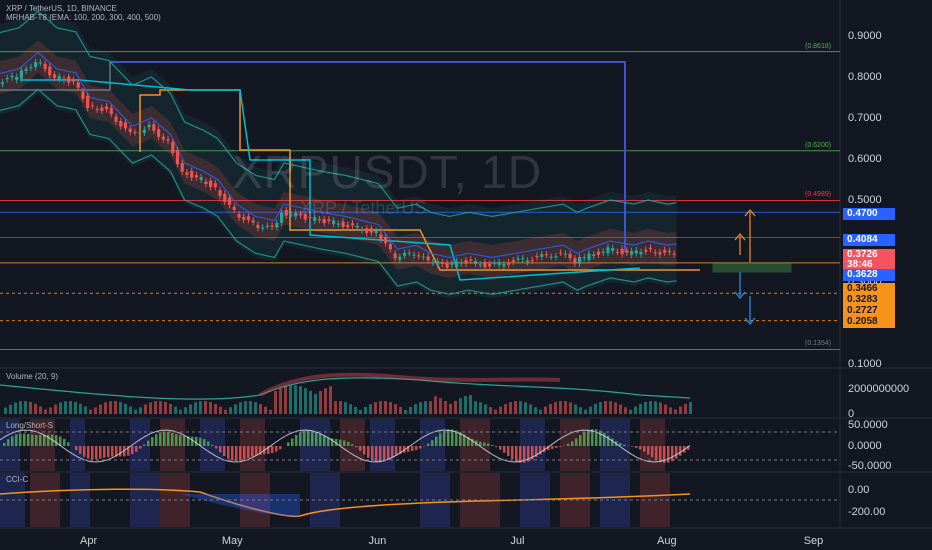 This screenshot has height=550, width=932. Describe the element at coordinates (870, 466) in the screenshot. I see `osc-axis-tick: -50.0000` at that location.